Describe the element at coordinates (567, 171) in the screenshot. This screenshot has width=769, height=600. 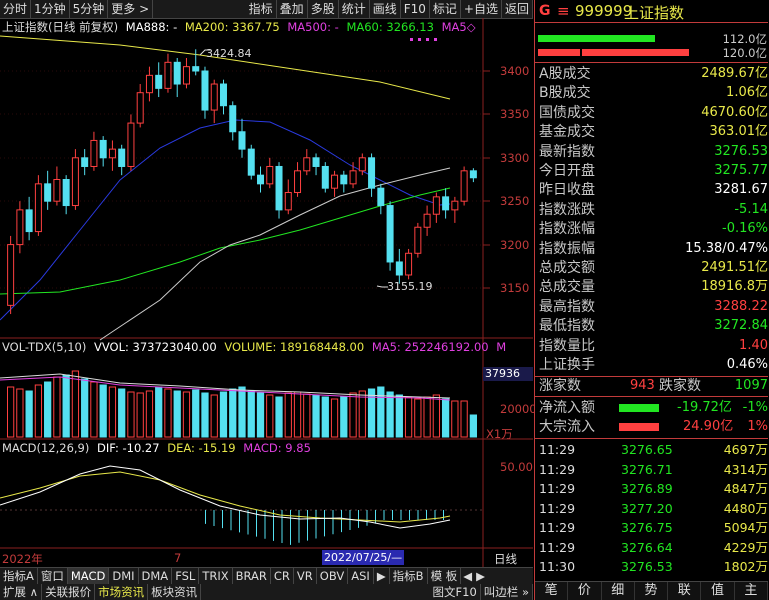
I see `stat-label: 今日开盘` at that location.